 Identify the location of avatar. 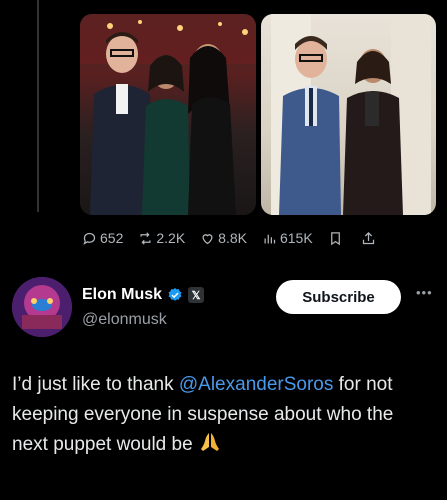
(42, 307).